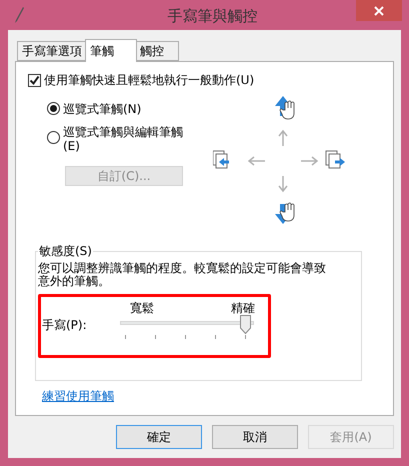 The width and height of the screenshot is (409, 466). I want to click on pen-icon, so click(19, 15).